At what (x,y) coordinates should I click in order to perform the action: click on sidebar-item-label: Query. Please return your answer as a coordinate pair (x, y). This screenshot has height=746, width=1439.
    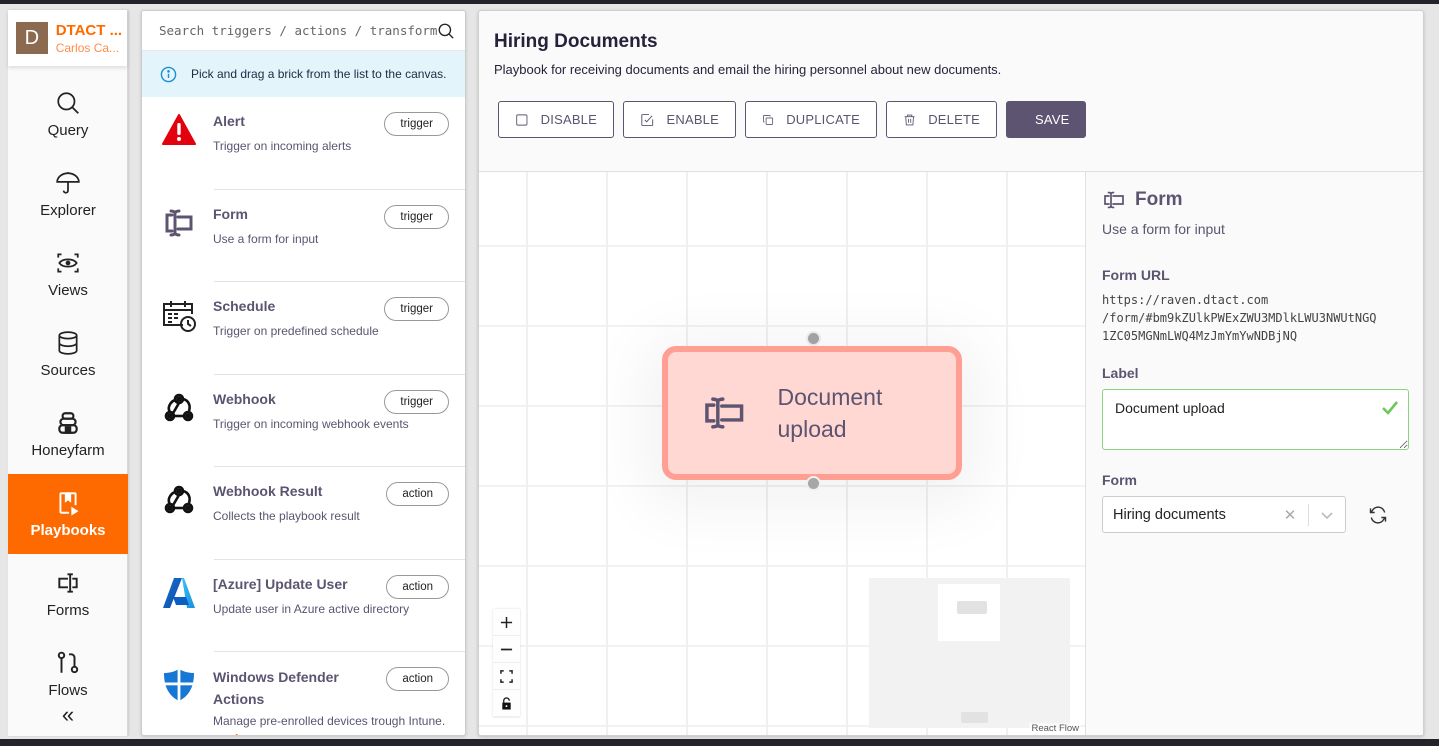
    Looking at the image, I should click on (68, 130).